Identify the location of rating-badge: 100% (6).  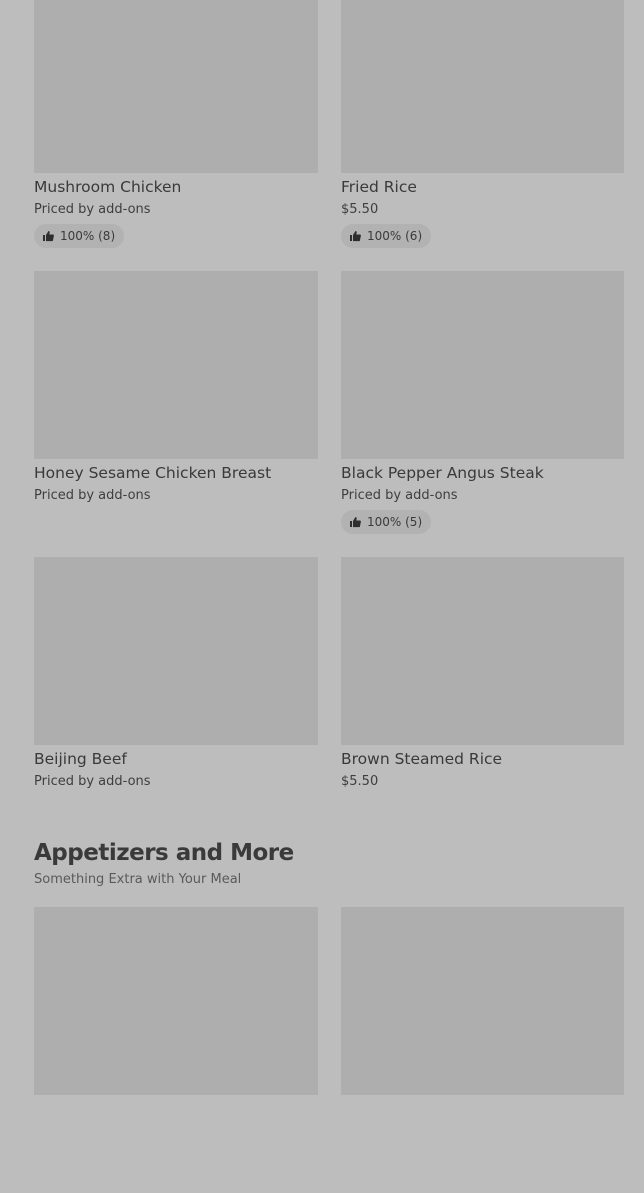
(386, 236).